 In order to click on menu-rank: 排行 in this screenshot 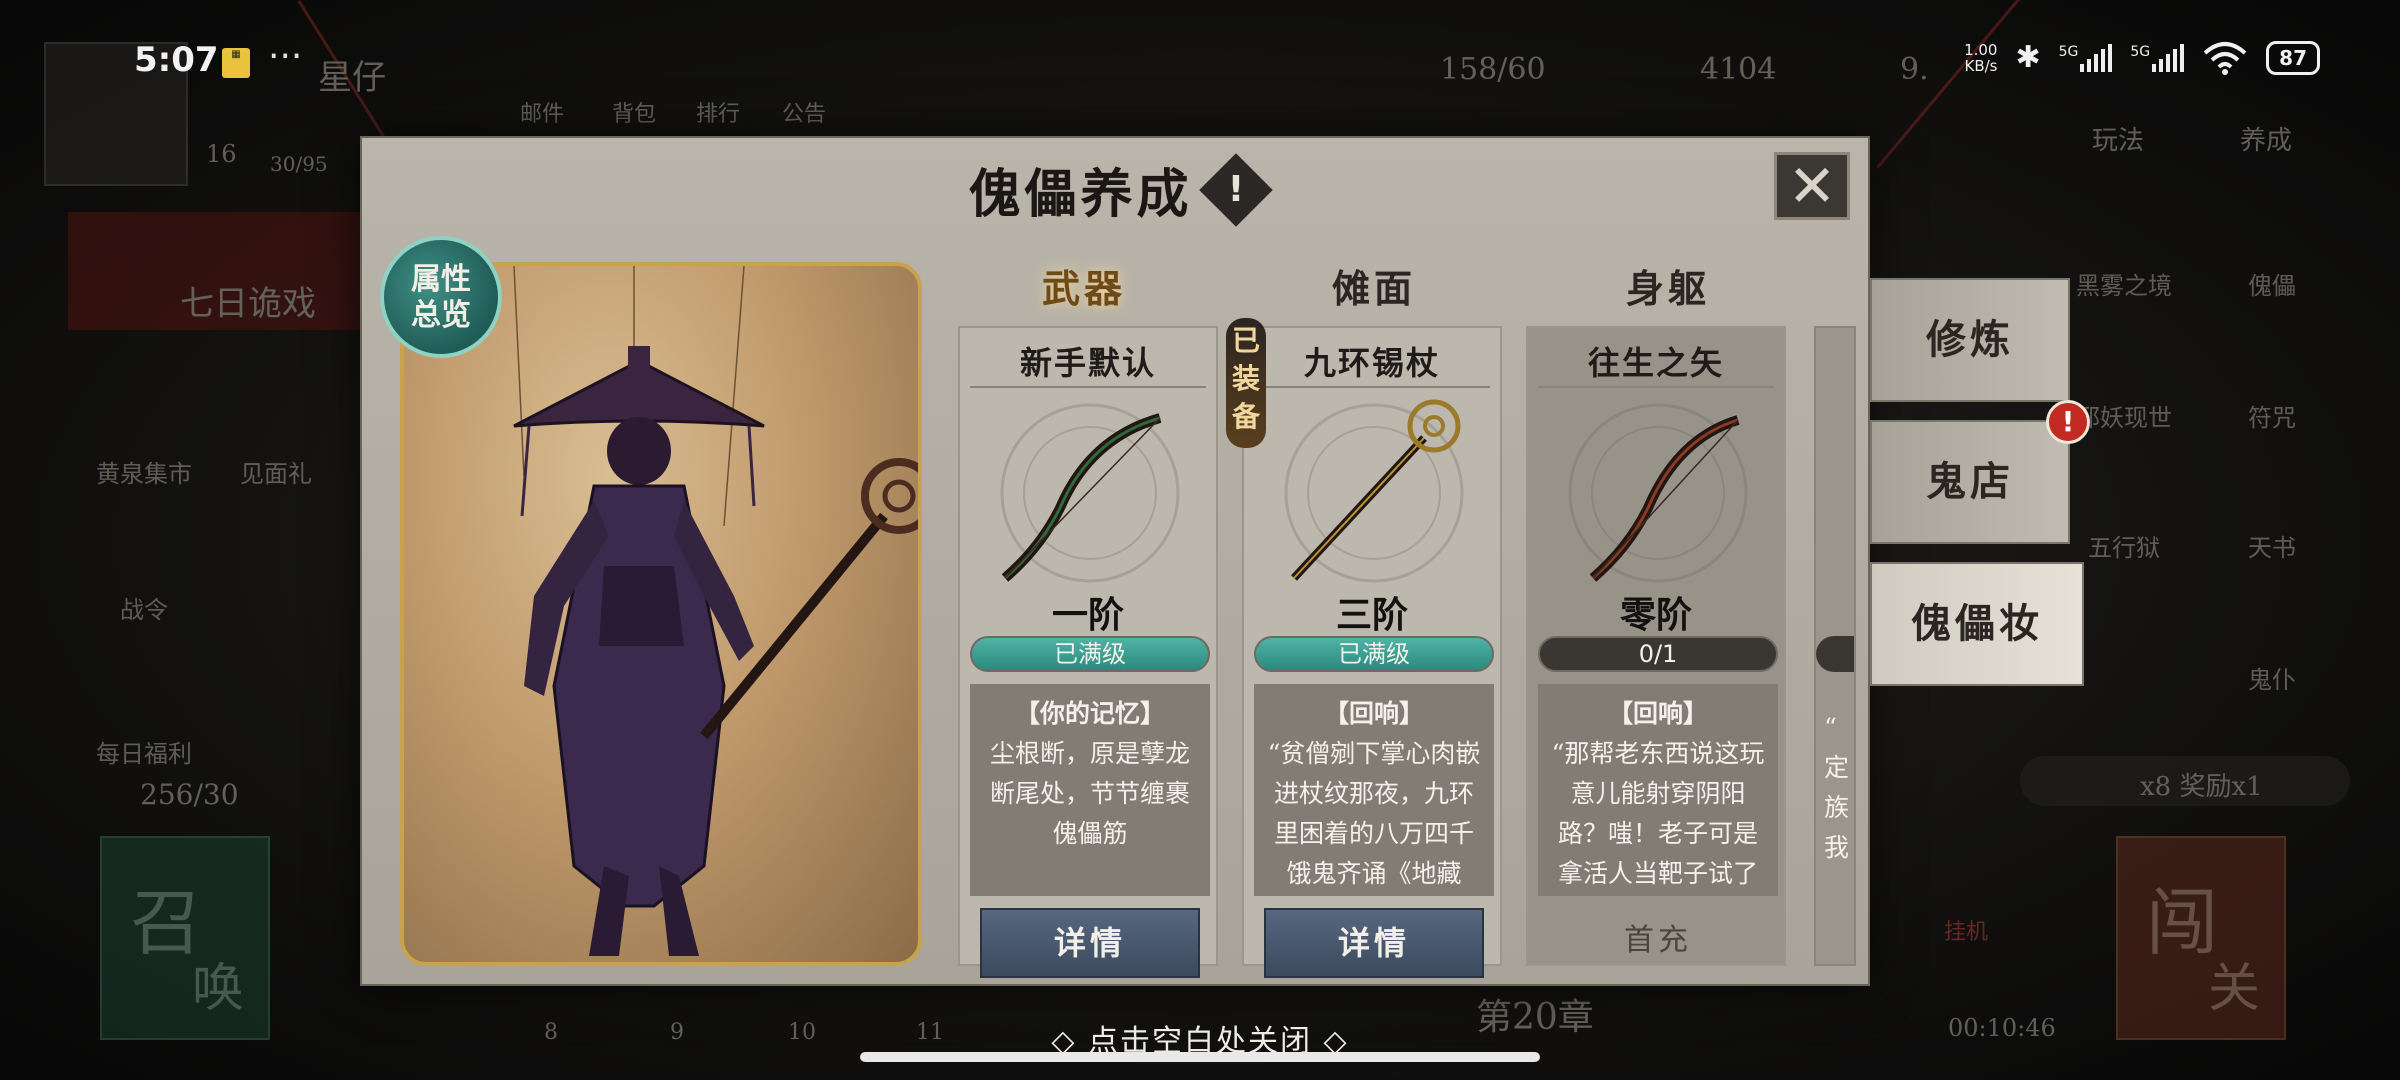, I will do `click(718, 112)`.